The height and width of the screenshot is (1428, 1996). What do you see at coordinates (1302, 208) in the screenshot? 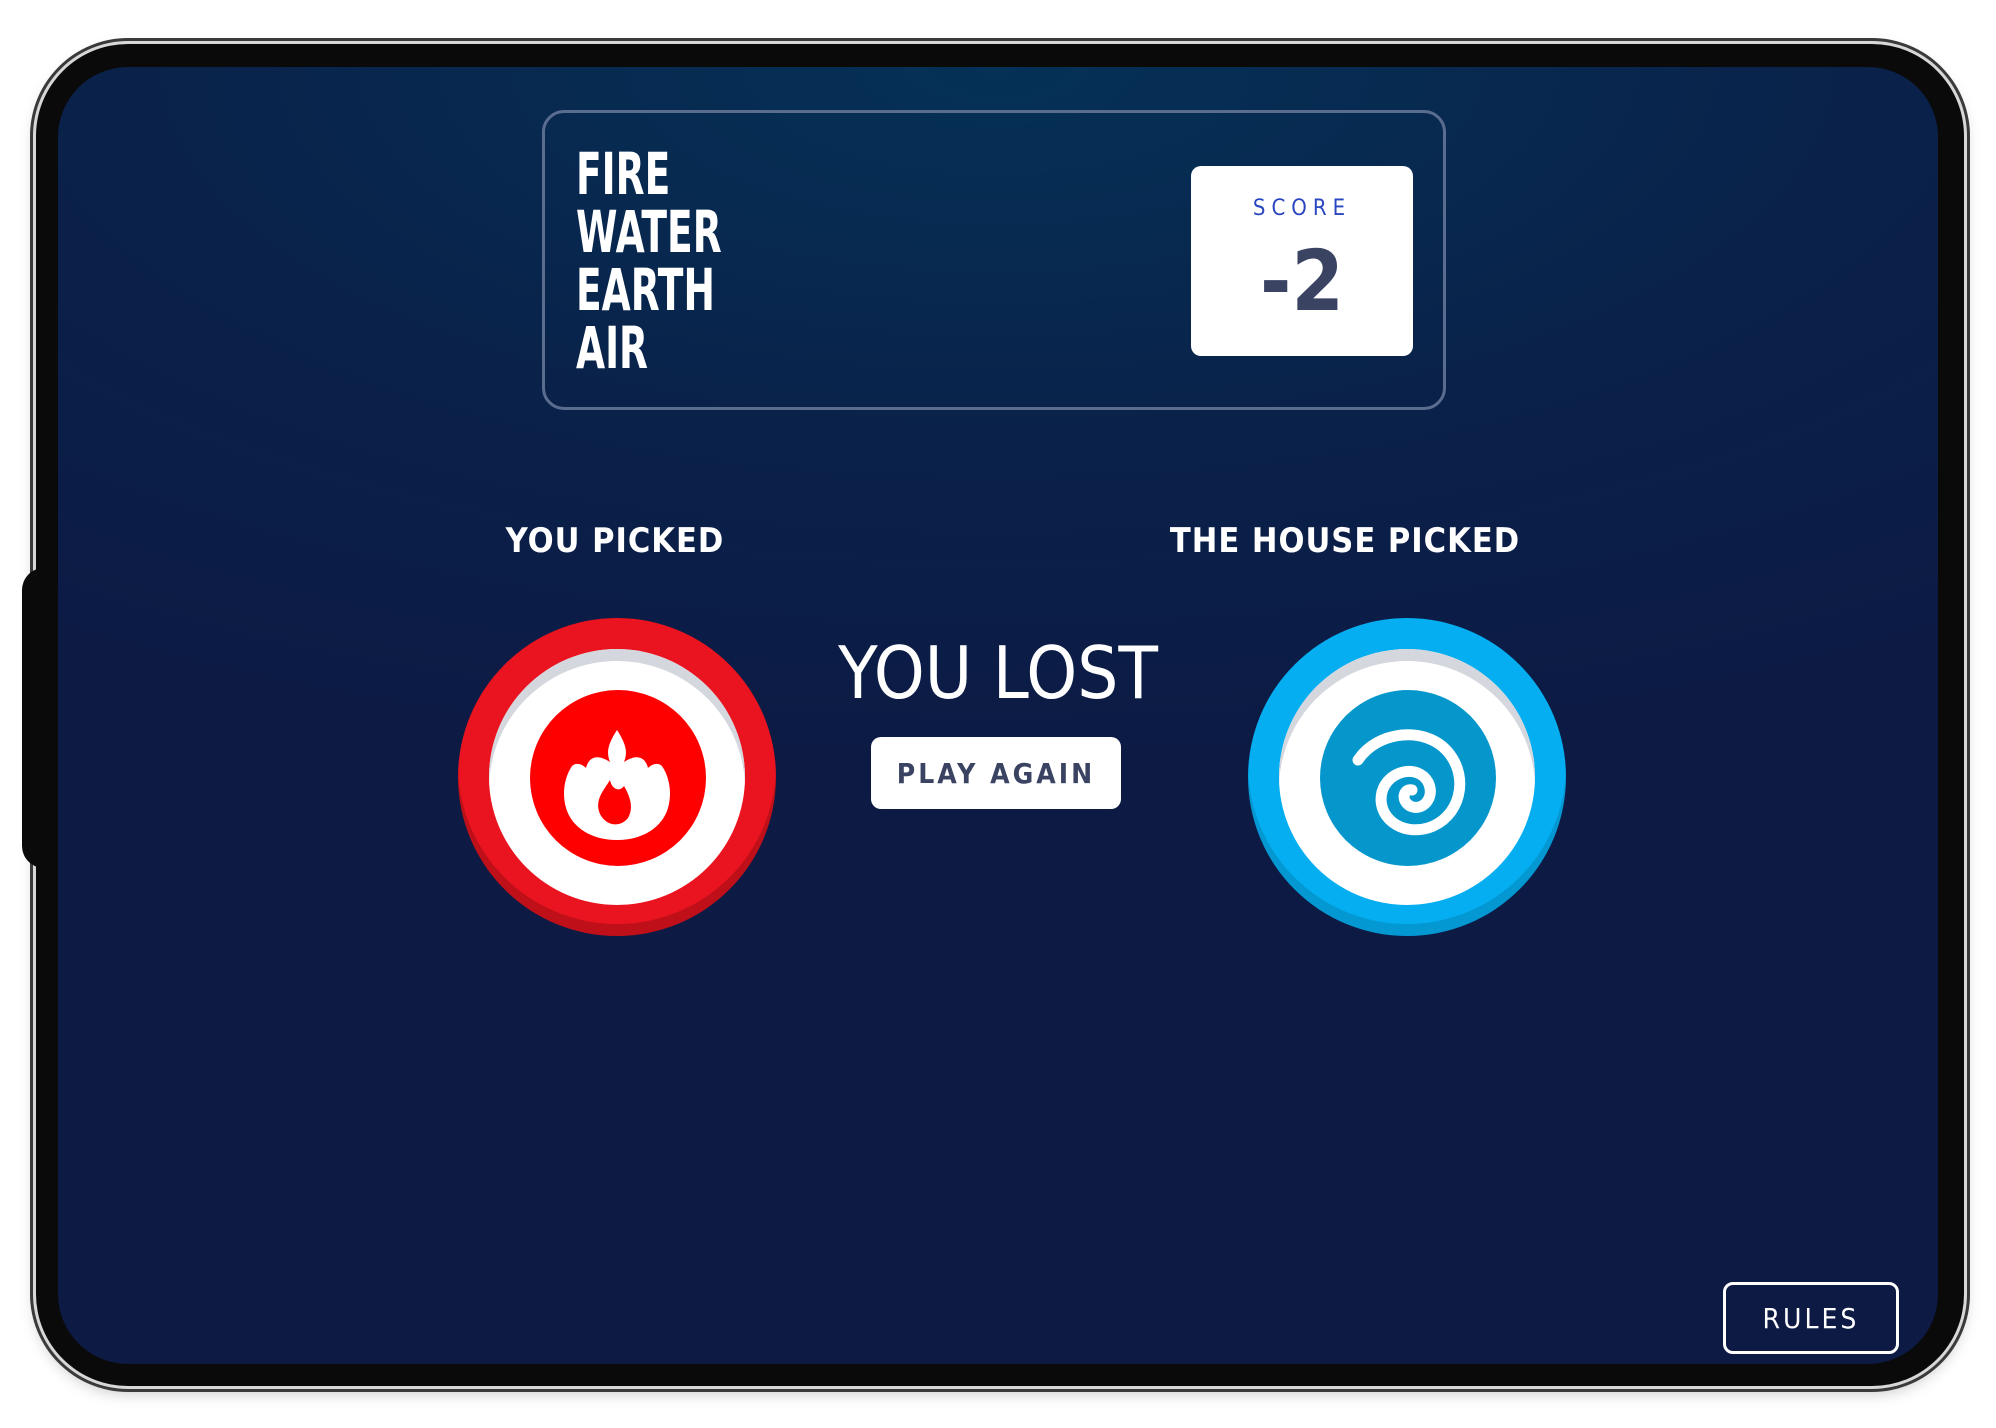
I see `score-label: SCORE` at bounding box center [1302, 208].